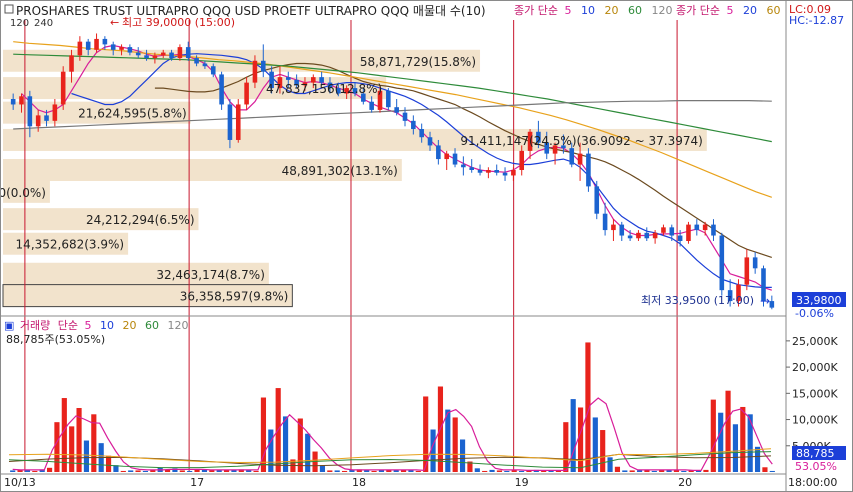  I want to click on profile-label: 58,871,729(15.8%), so click(418, 62).